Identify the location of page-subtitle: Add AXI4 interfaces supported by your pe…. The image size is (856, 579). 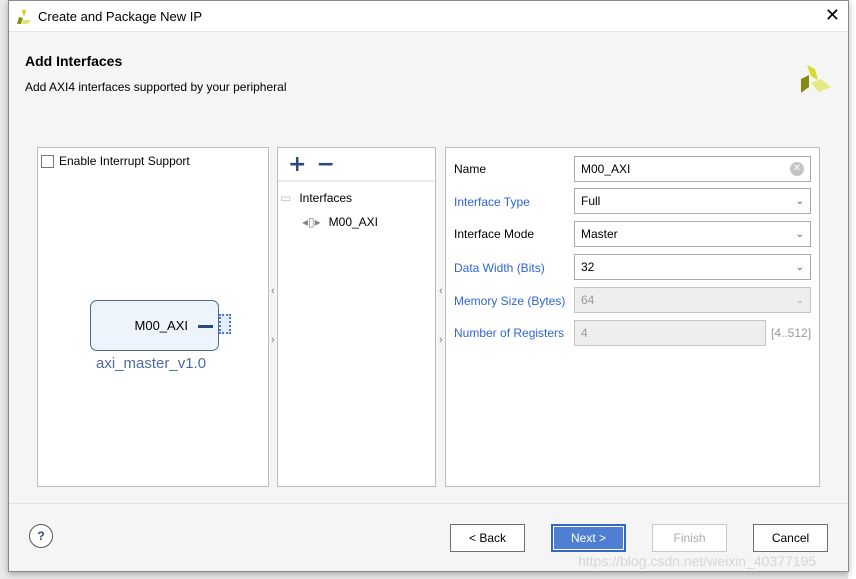
(156, 87).